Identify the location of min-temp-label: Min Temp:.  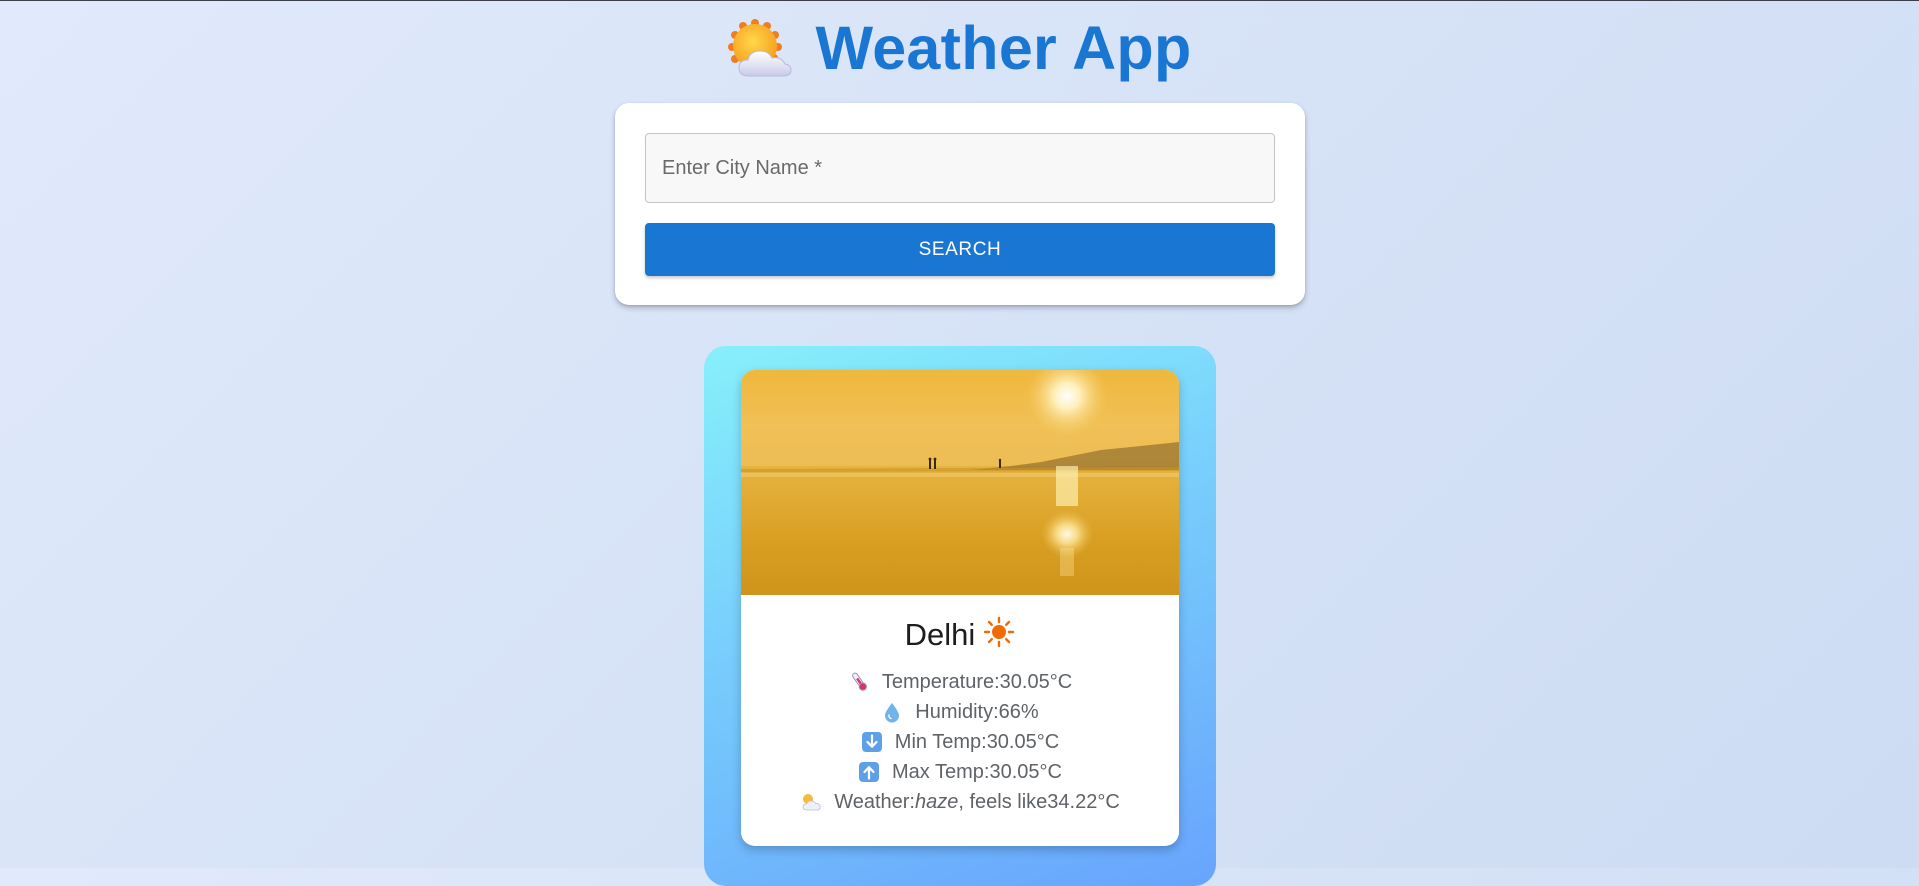
(940, 741).